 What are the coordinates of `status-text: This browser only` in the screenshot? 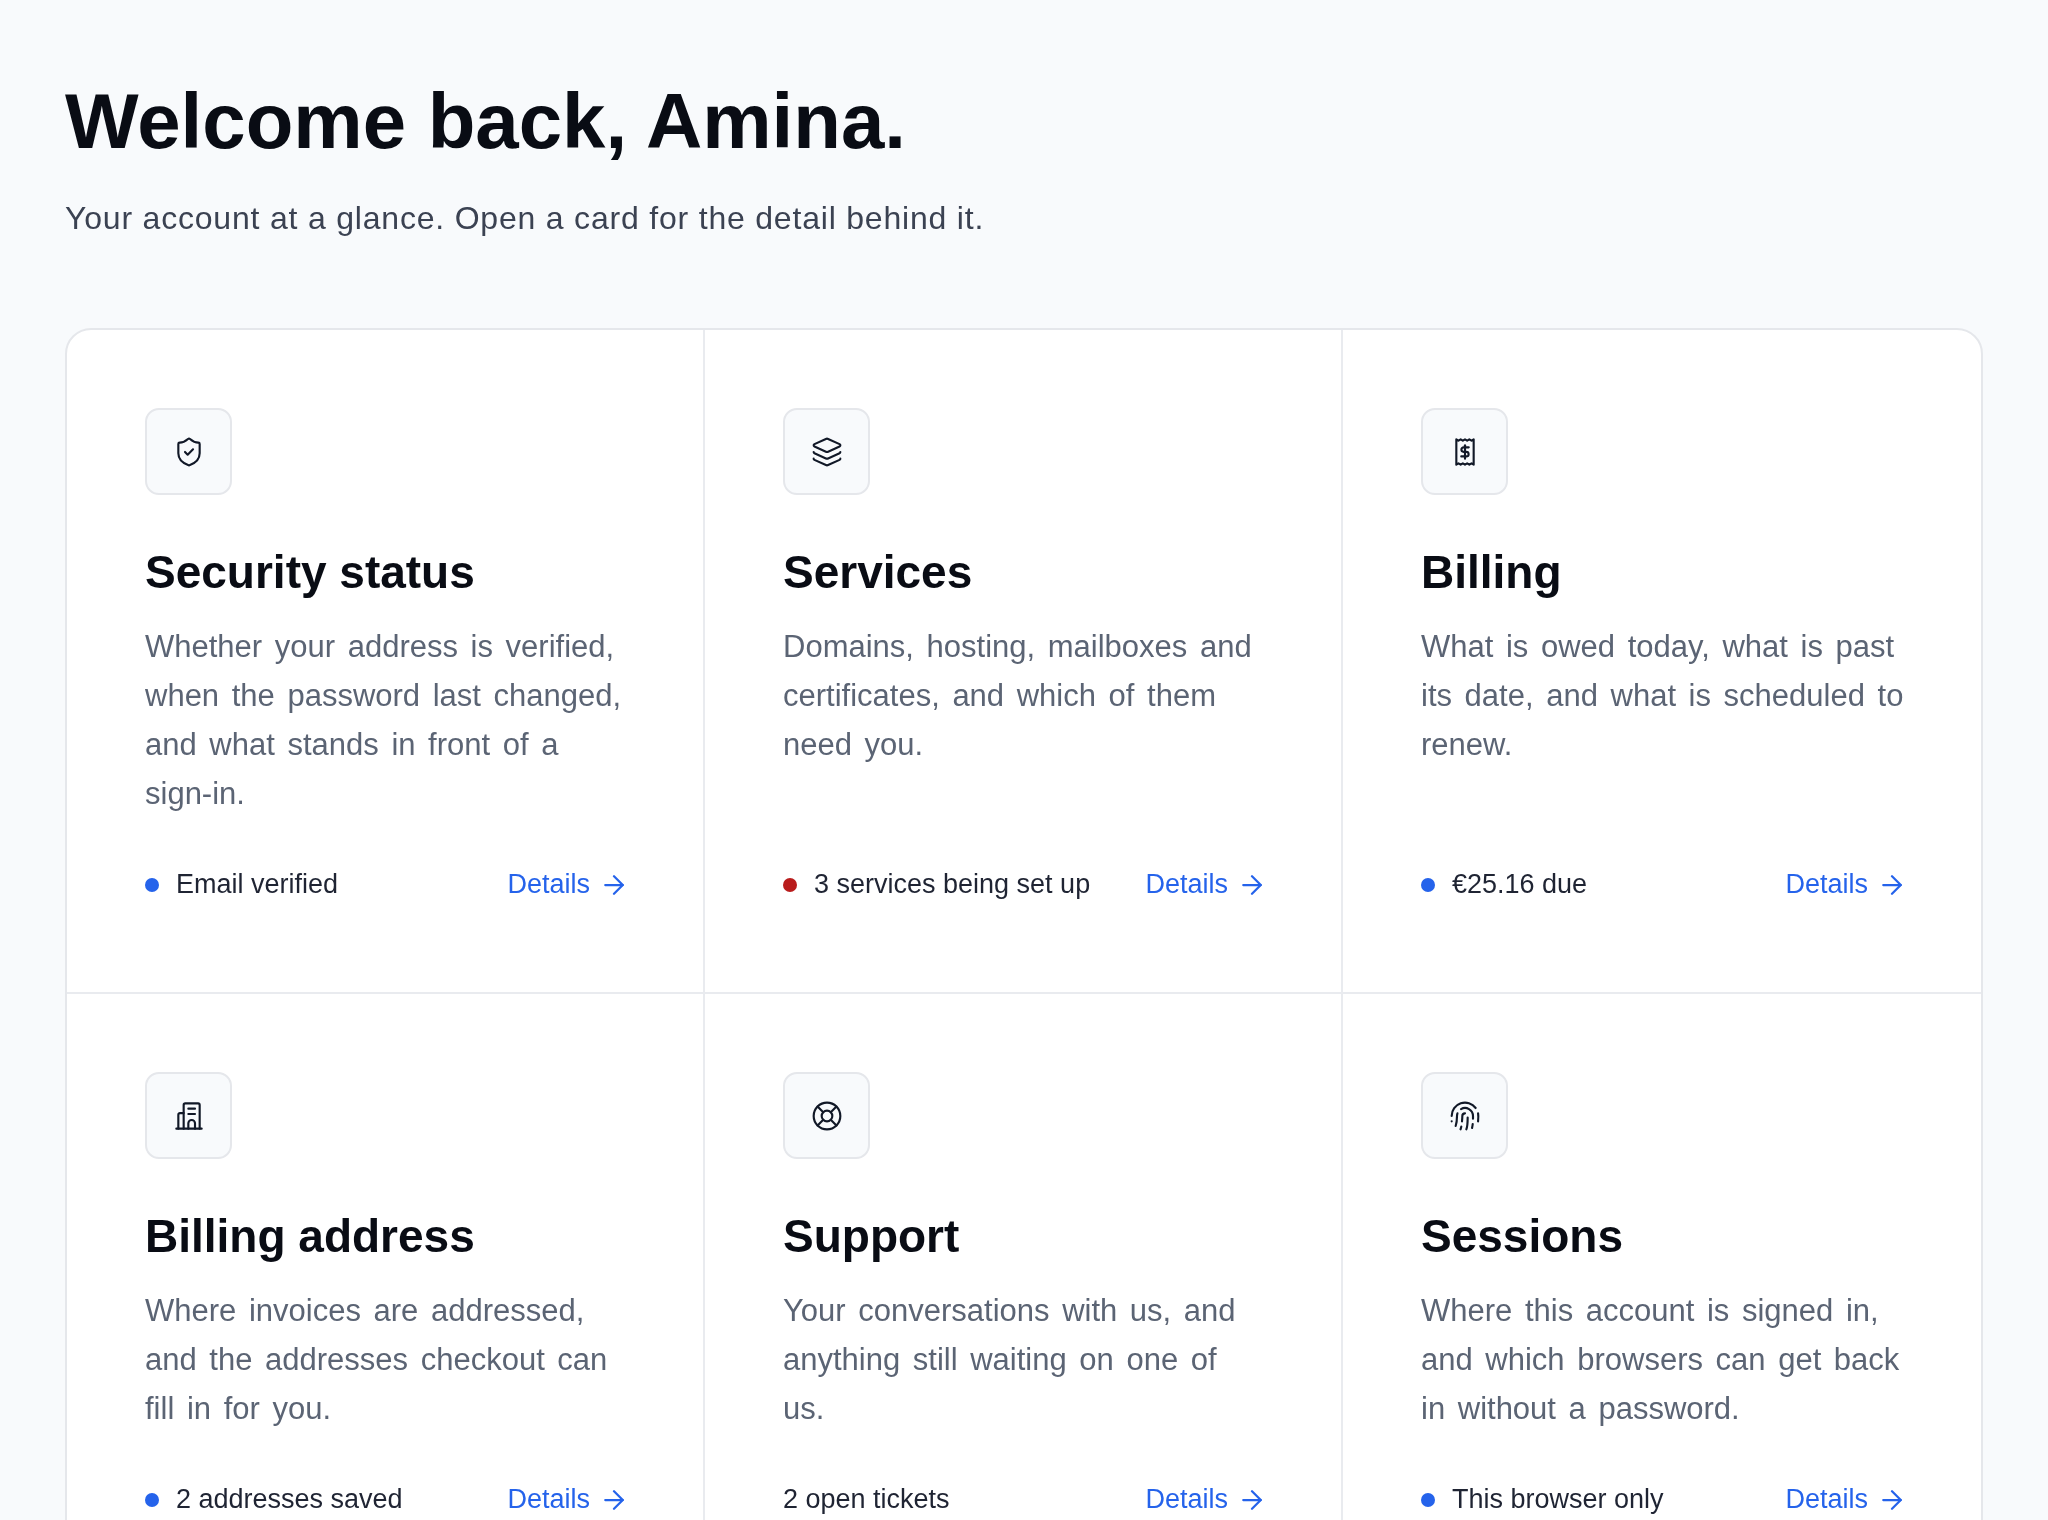 It's located at (1558, 1499).